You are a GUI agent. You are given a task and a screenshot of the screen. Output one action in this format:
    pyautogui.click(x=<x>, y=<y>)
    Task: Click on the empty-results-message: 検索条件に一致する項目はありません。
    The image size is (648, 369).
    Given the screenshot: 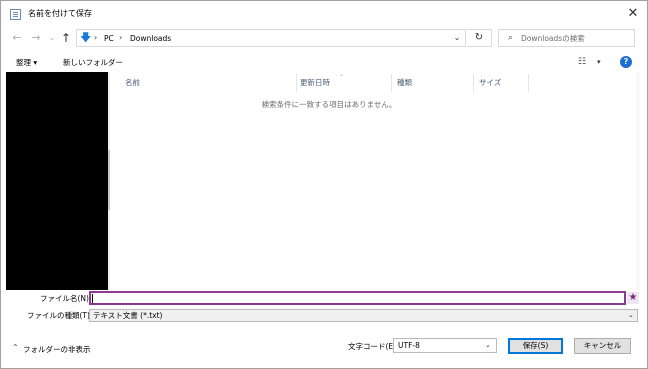 What is the action you would take?
    pyautogui.click(x=329, y=104)
    